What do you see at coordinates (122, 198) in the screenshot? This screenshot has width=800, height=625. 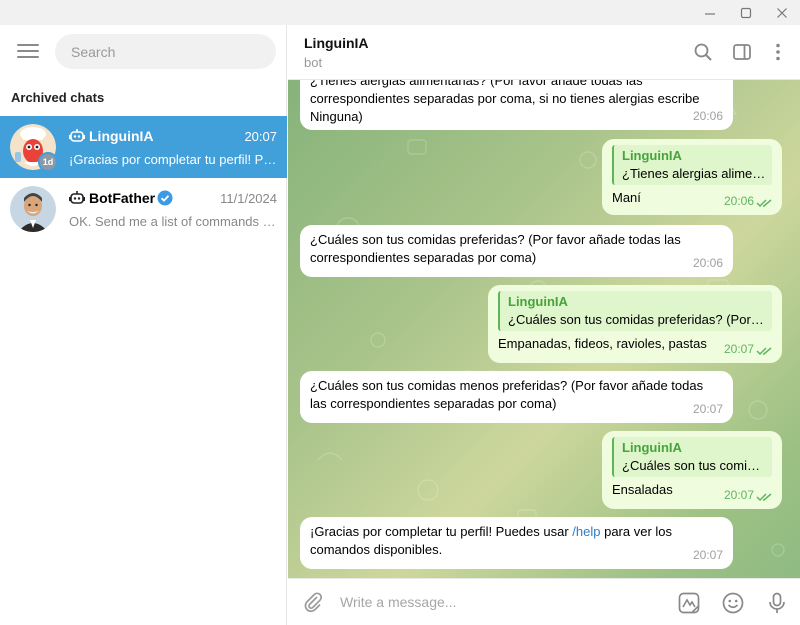 I see `chat-name: BotFather` at bounding box center [122, 198].